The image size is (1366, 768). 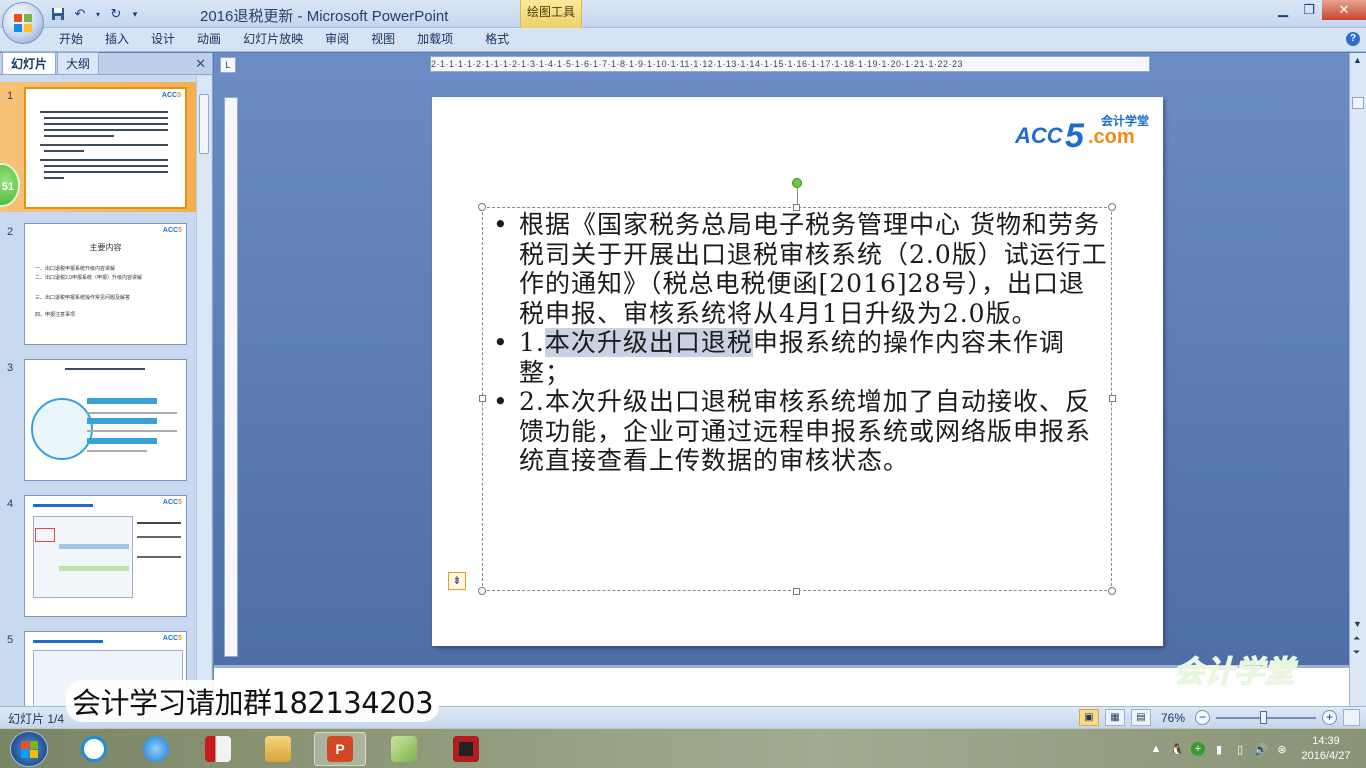 I want to click on qat-customize-icon: ▾, so click(x=135, y=14).